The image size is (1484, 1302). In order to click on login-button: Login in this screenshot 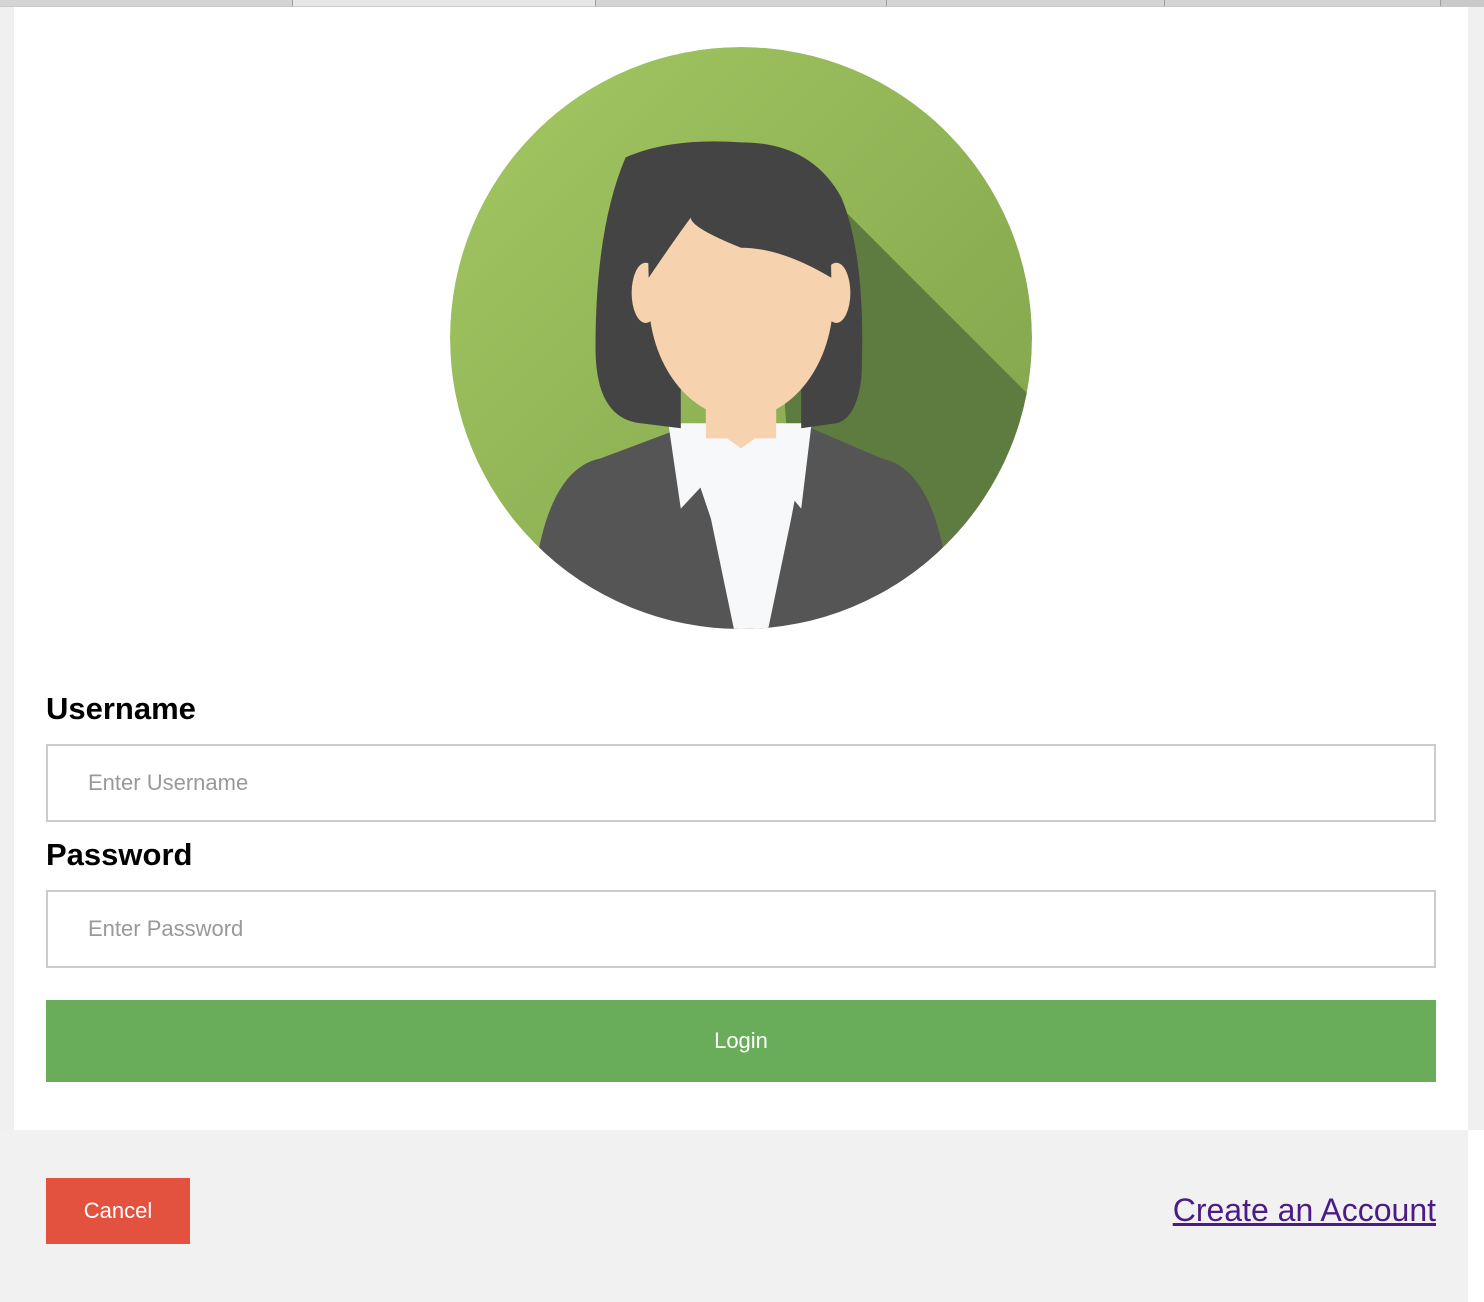, I will do `click(741, 1041)`.